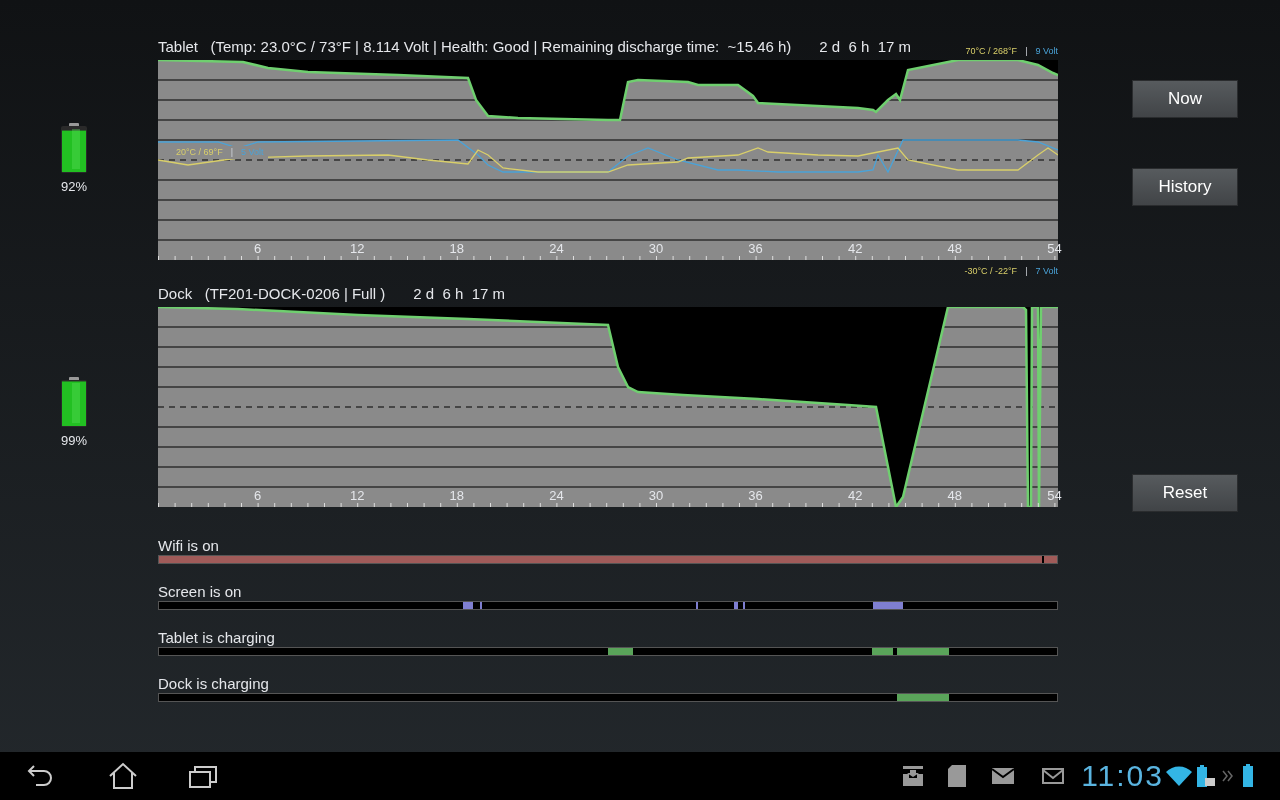 The height and width of the screenshot is (800, 1280). What do you see at coordinates (991, 51) in the screenshot?
I see `legend-temperature: 70°C / 268°F` at bounding box center [991, 51].